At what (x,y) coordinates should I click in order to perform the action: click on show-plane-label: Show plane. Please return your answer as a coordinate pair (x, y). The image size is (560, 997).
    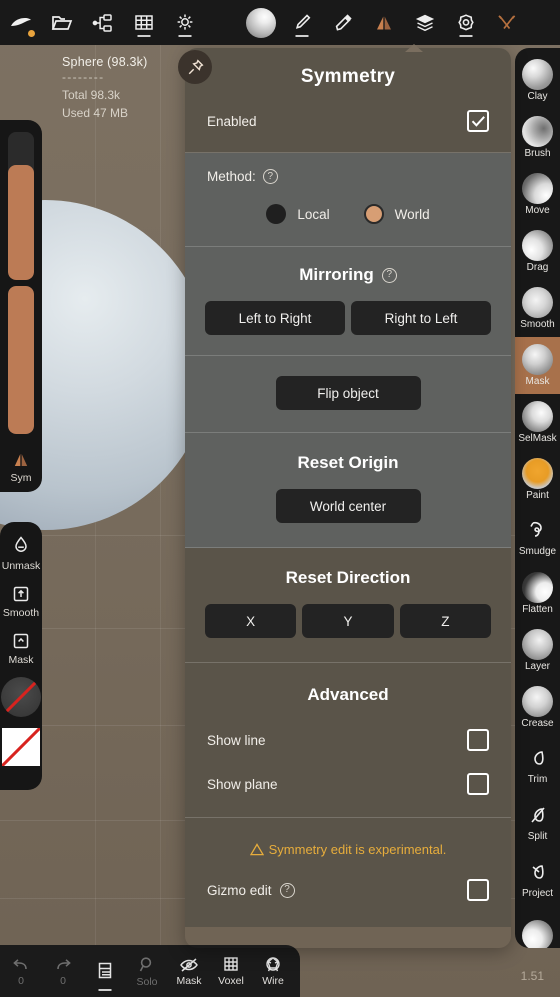
    Looking at the image, I should click on (242, 784).